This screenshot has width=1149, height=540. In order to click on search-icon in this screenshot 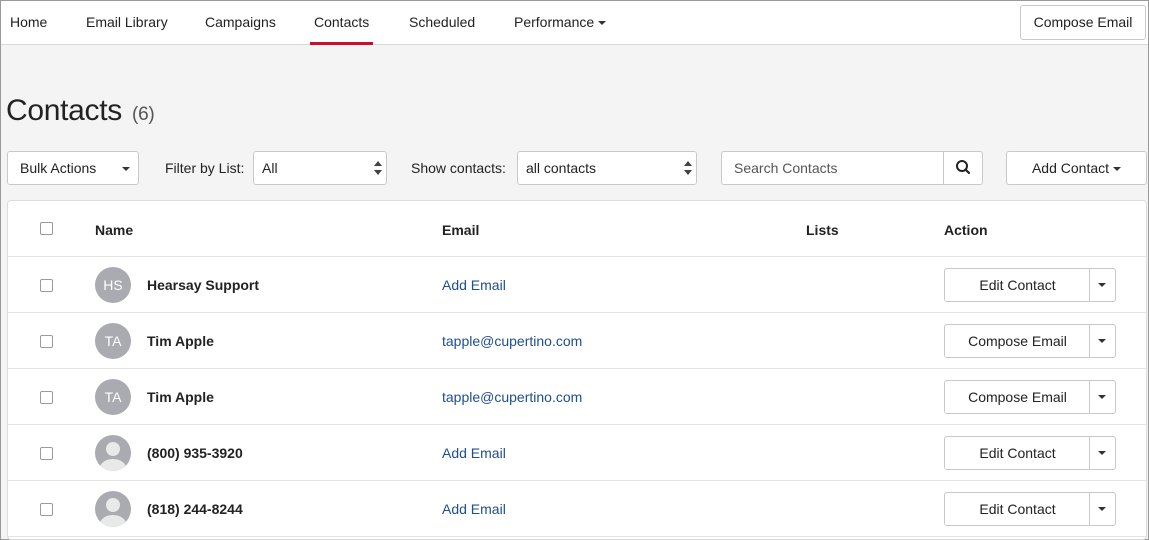, I will do `click(963, 167)`.